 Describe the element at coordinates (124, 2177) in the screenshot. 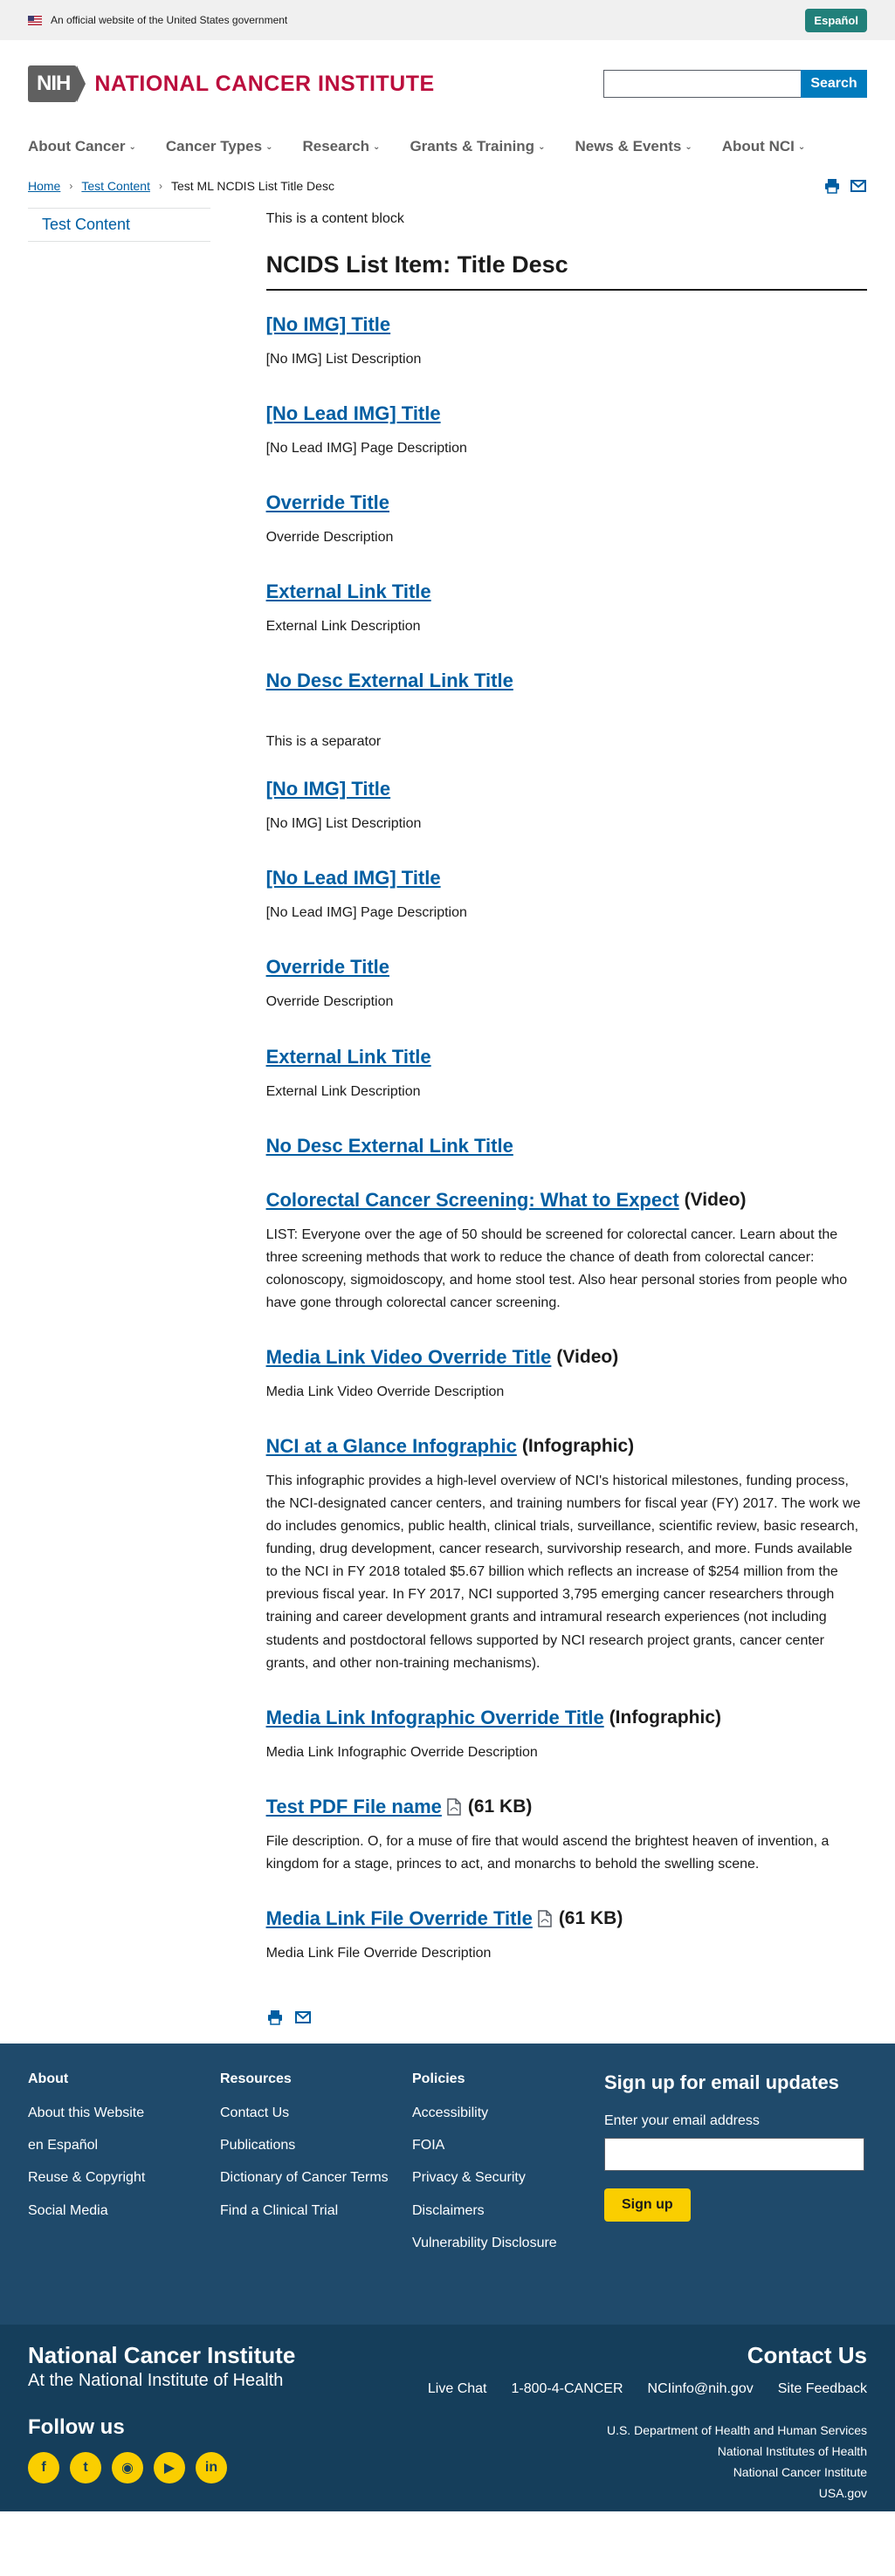

I see `footer-link: Reuse & Copyright` at that location.